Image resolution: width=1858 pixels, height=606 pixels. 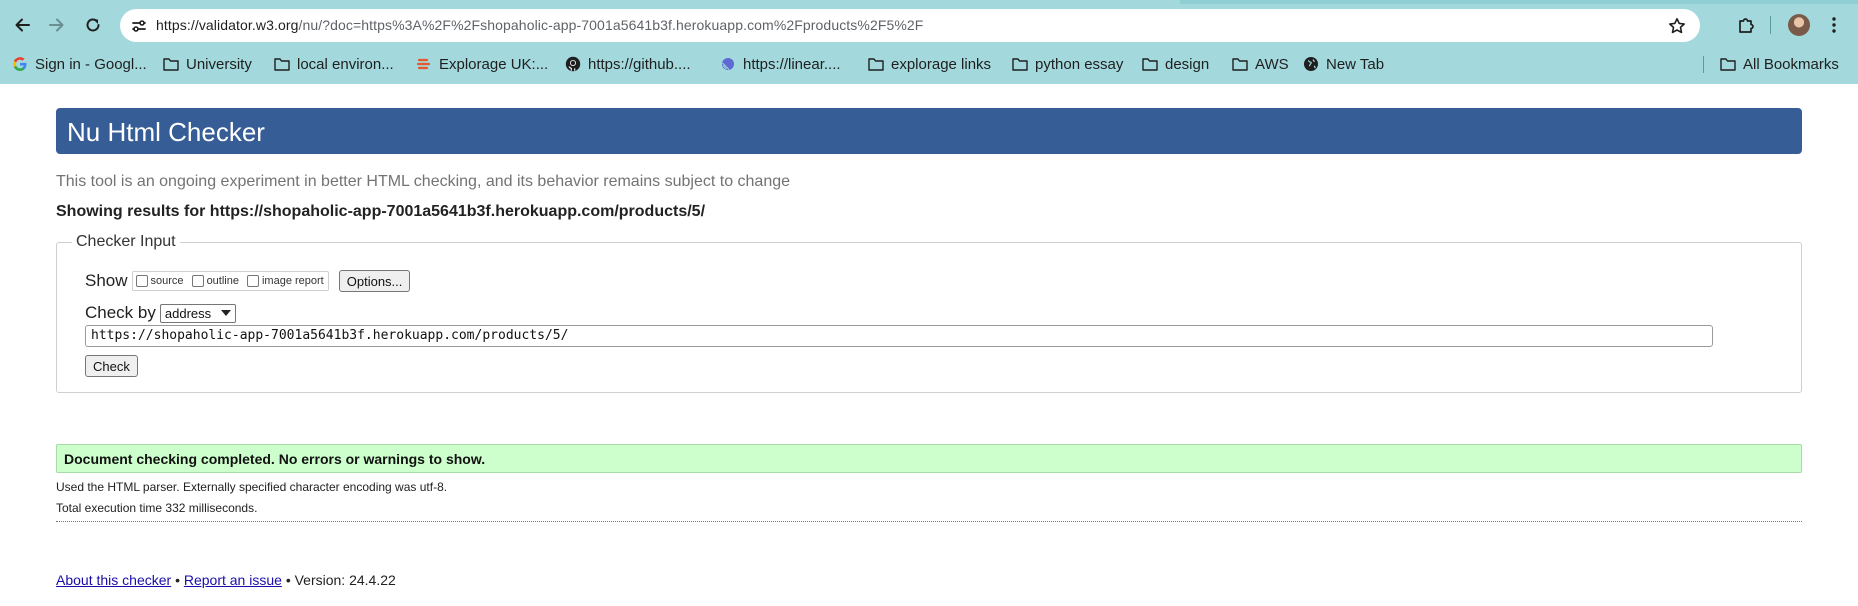 What do you see at coordinates (141, 281) in the screenshot?
I see `source-checkbox` at bounding box center [141, 281].